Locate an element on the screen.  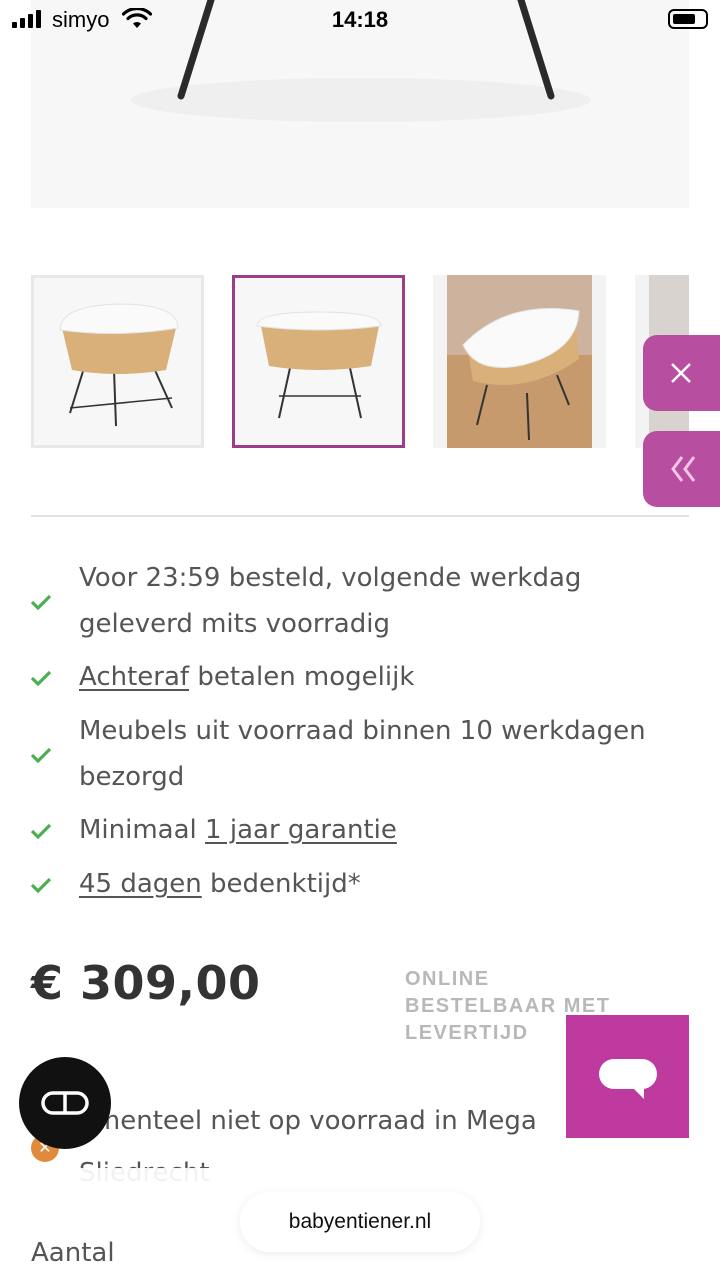
toggle-icon is located at coordinates (65, 1103).